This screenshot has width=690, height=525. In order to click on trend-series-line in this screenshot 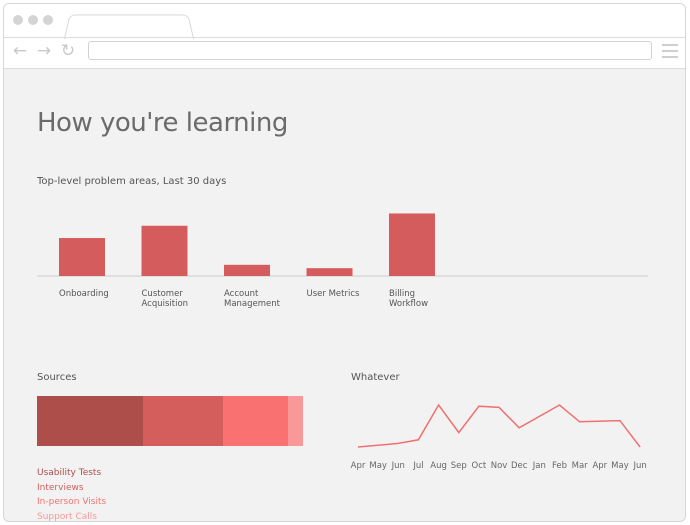, I will do `click(499, 425)`.